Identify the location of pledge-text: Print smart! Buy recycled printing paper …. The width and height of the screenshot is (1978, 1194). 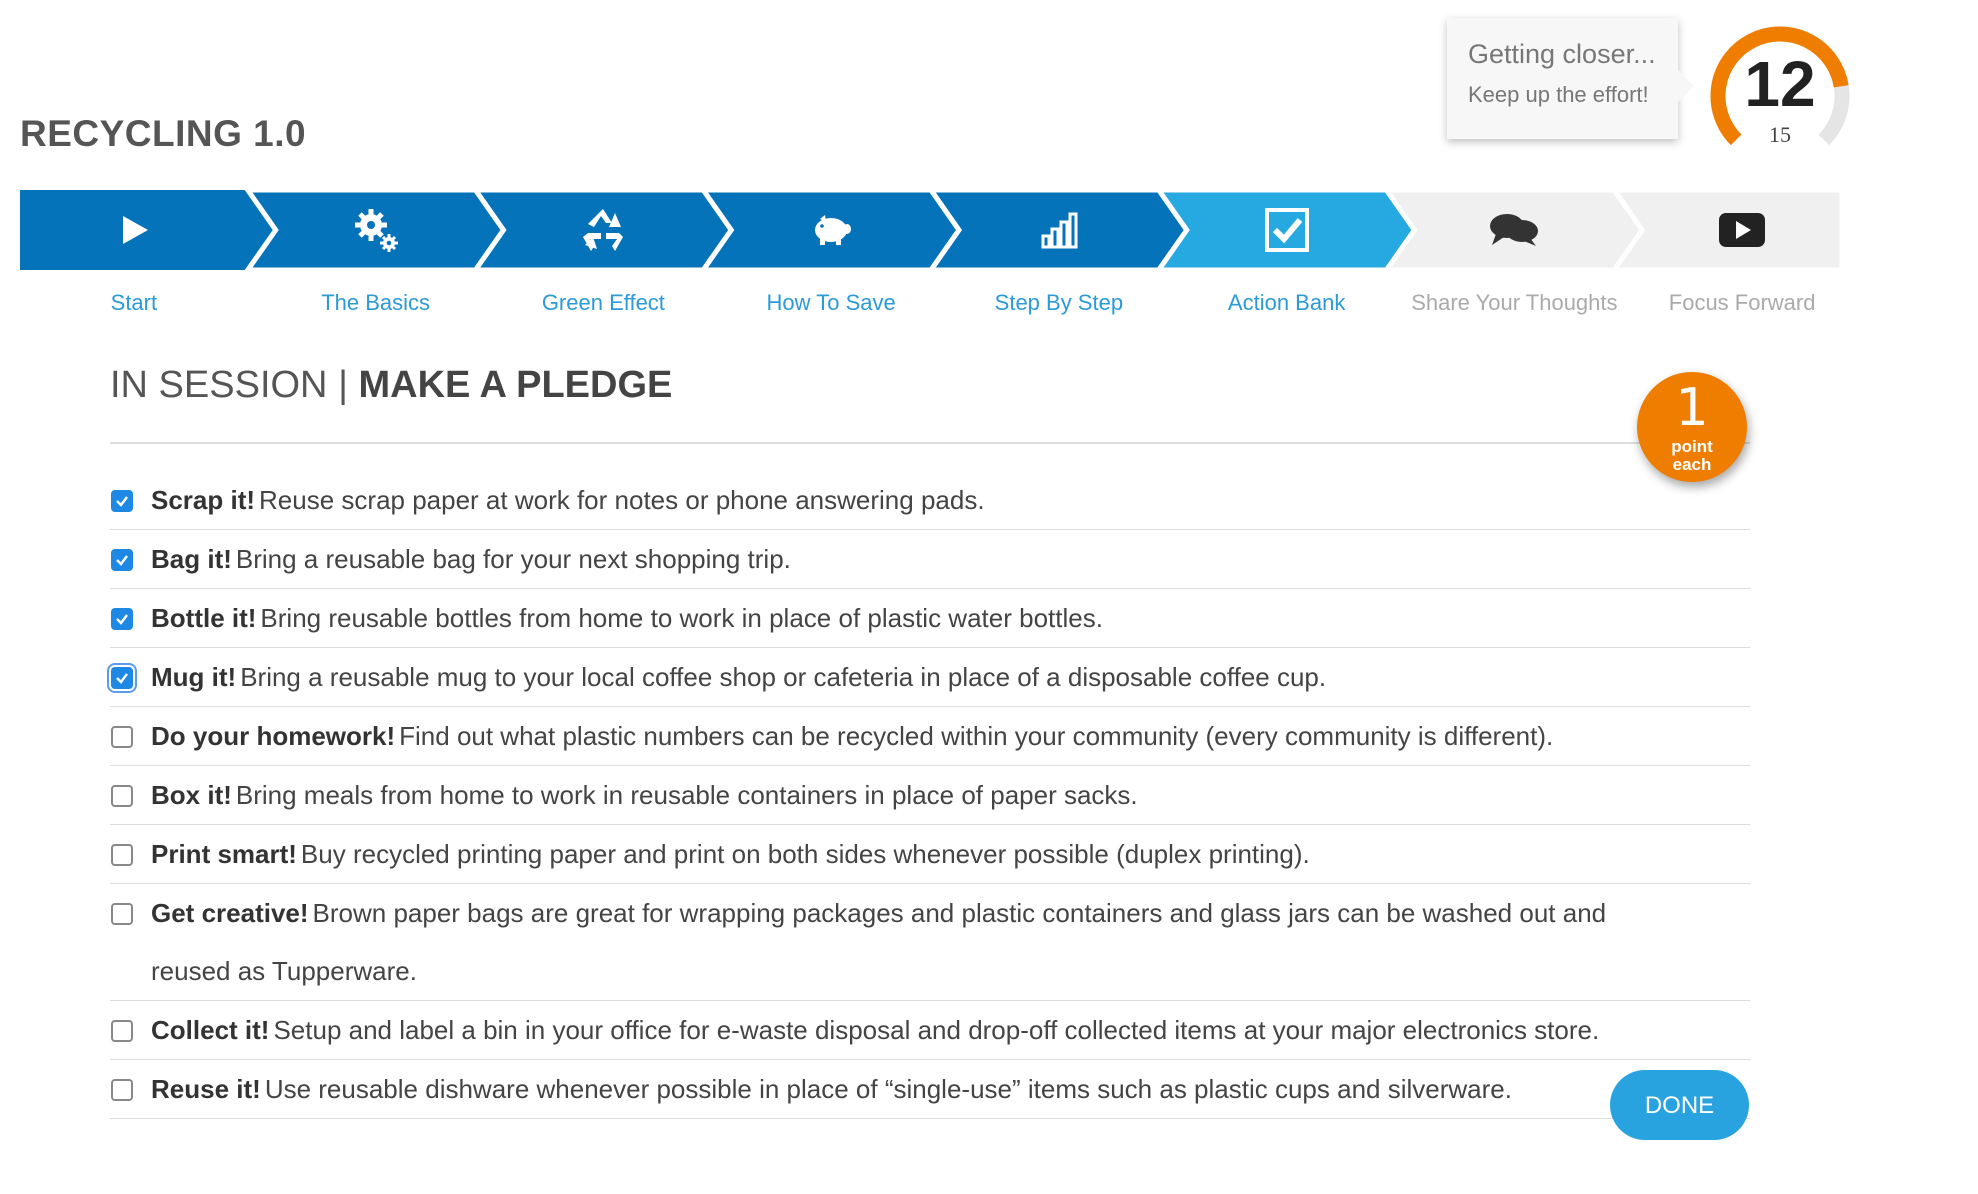
(901, 854).